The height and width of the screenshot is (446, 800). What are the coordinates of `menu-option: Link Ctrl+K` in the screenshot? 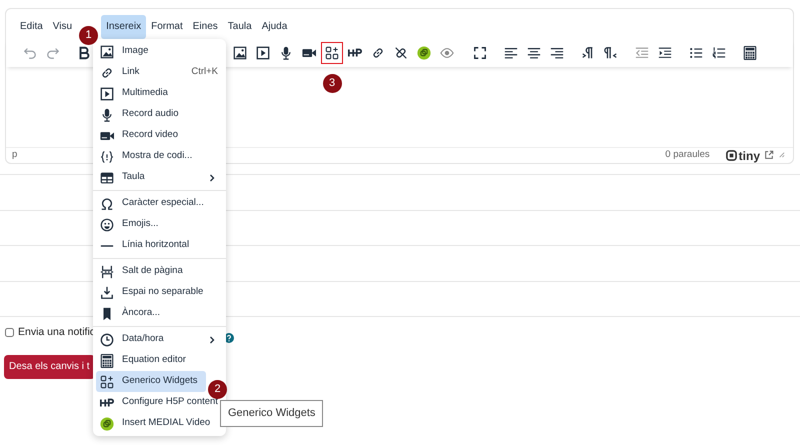 It's located at (159, 72).